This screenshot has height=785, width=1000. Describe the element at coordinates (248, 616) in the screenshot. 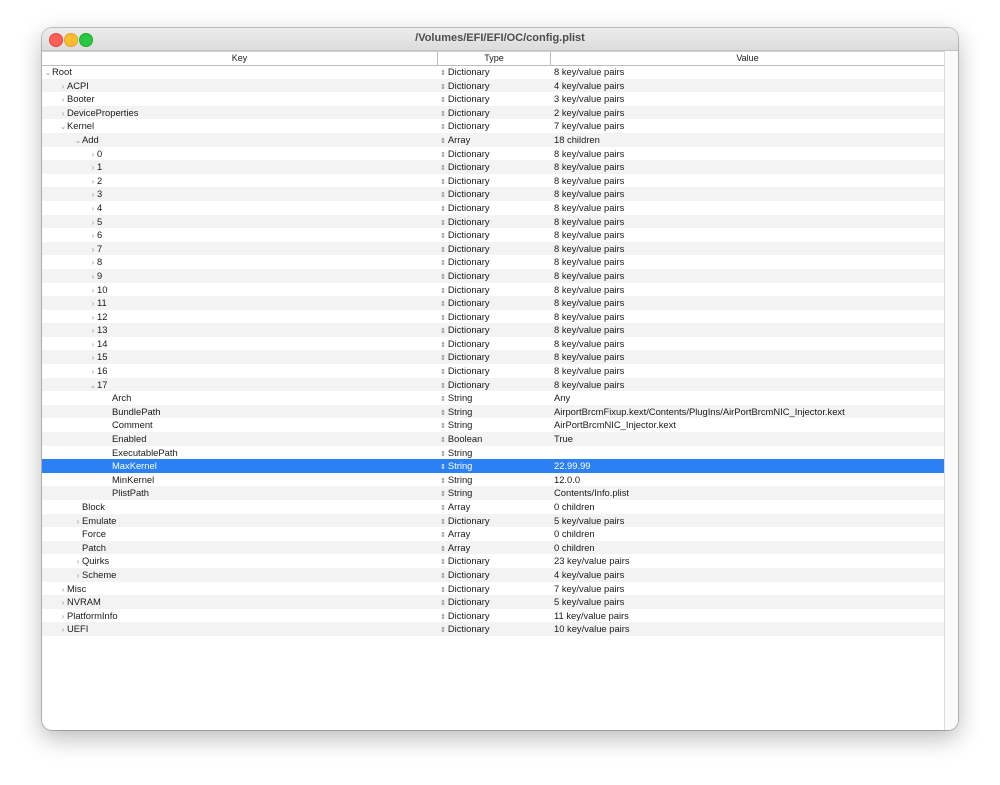

I see `key-cell: › PlatformInfo` at that location.